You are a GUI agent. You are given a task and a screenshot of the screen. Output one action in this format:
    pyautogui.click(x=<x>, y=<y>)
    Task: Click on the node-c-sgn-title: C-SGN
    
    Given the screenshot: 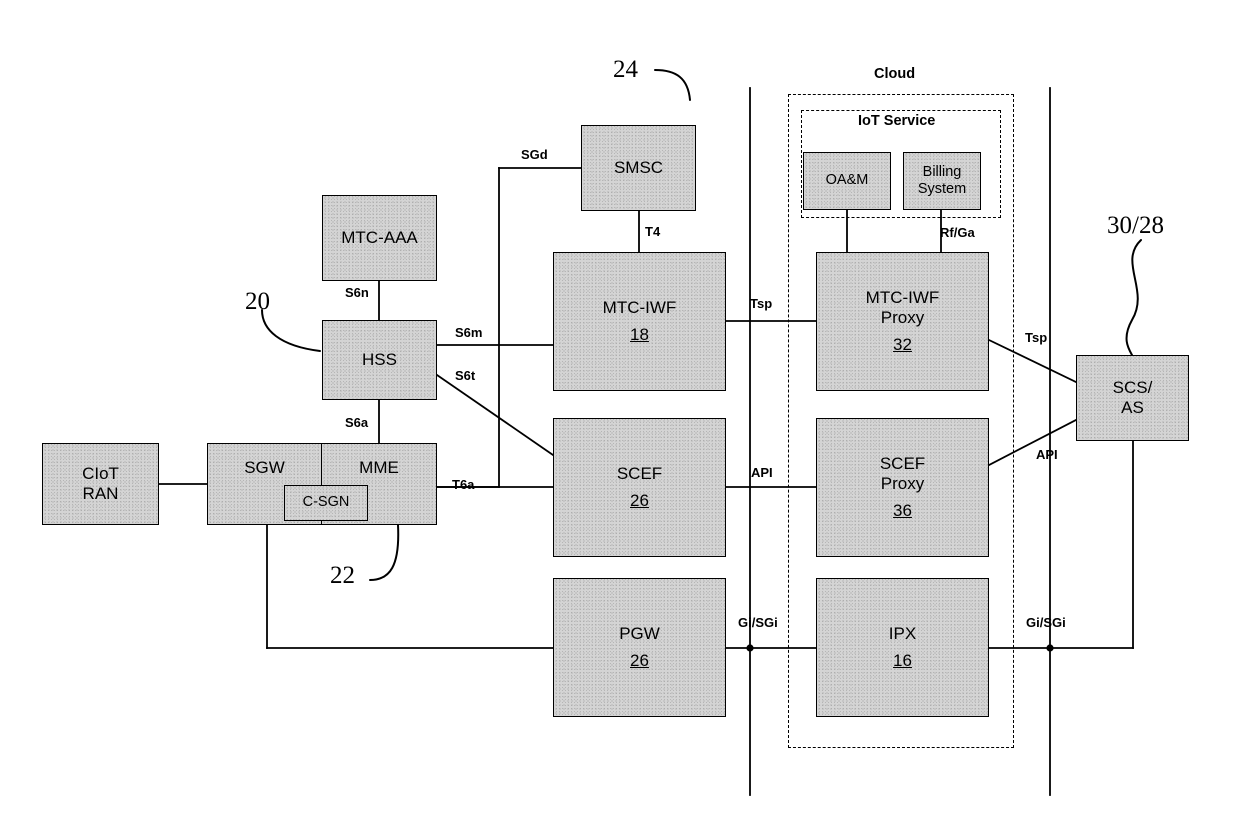 What is the action you would take?
    pyautogui.click(x=326, y=502)
    